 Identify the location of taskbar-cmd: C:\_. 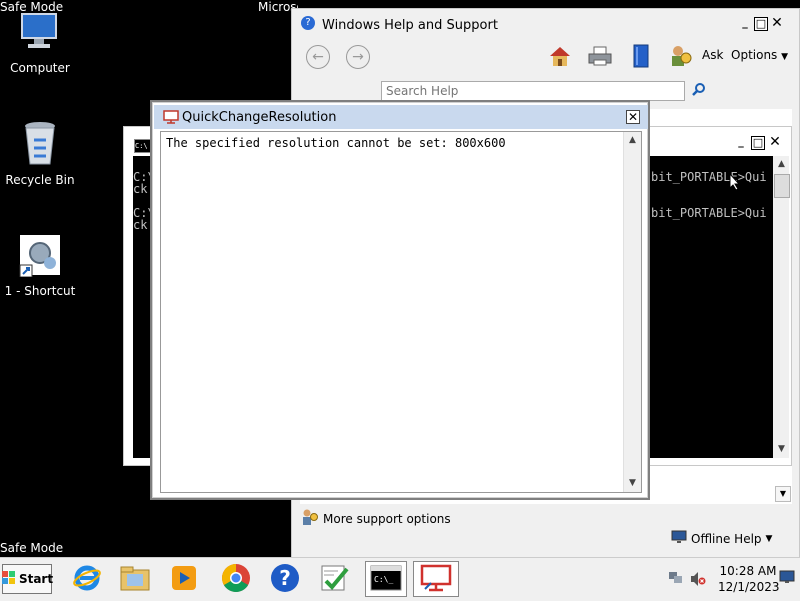
(386, 579).